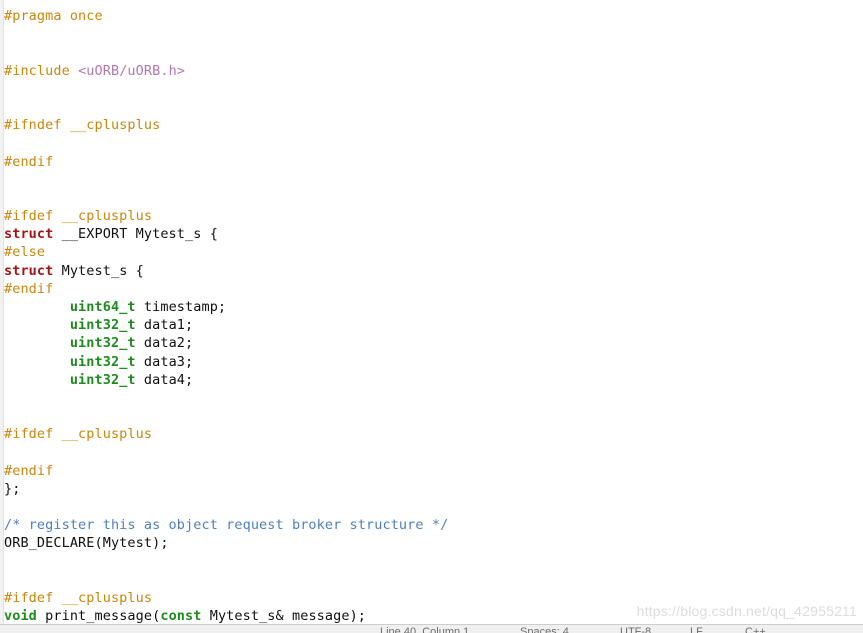  I want to click on line-number: 34, so click(1, 507).